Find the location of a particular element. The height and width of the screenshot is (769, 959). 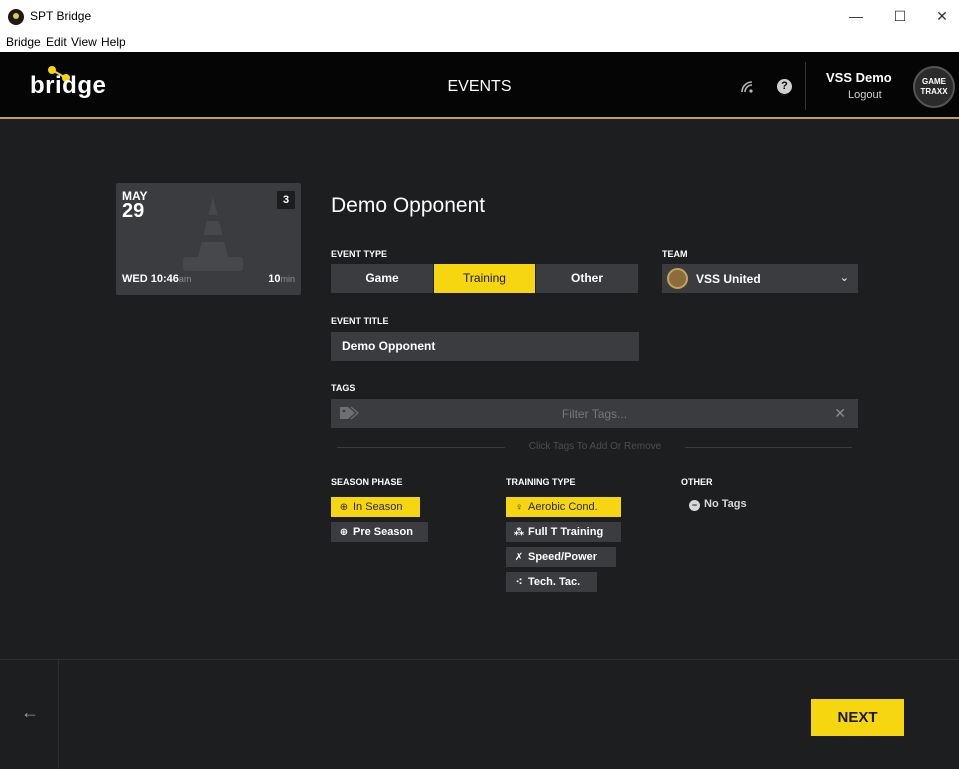

menu-edit: Edit is located at coordinates (56, 42).